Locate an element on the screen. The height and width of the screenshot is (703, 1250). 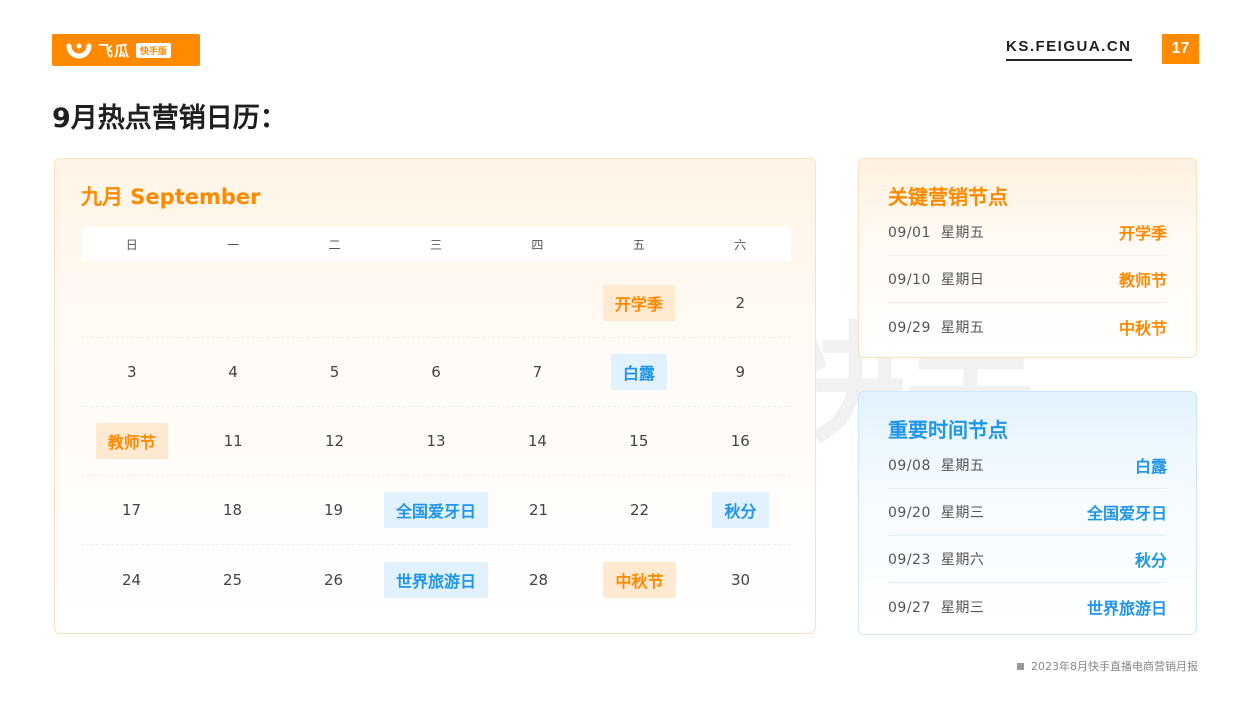
node-name: 全国爱牙日 is located at coordinates (1126, 513).